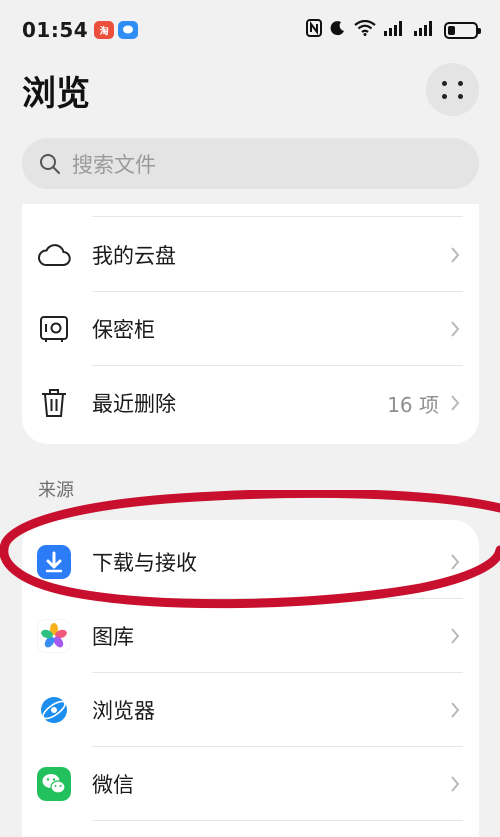 This screenshot has height=837, width=500. Describe the element at coordinates (314, 30) in the screenshot. I see `nfc-icon` at that location.